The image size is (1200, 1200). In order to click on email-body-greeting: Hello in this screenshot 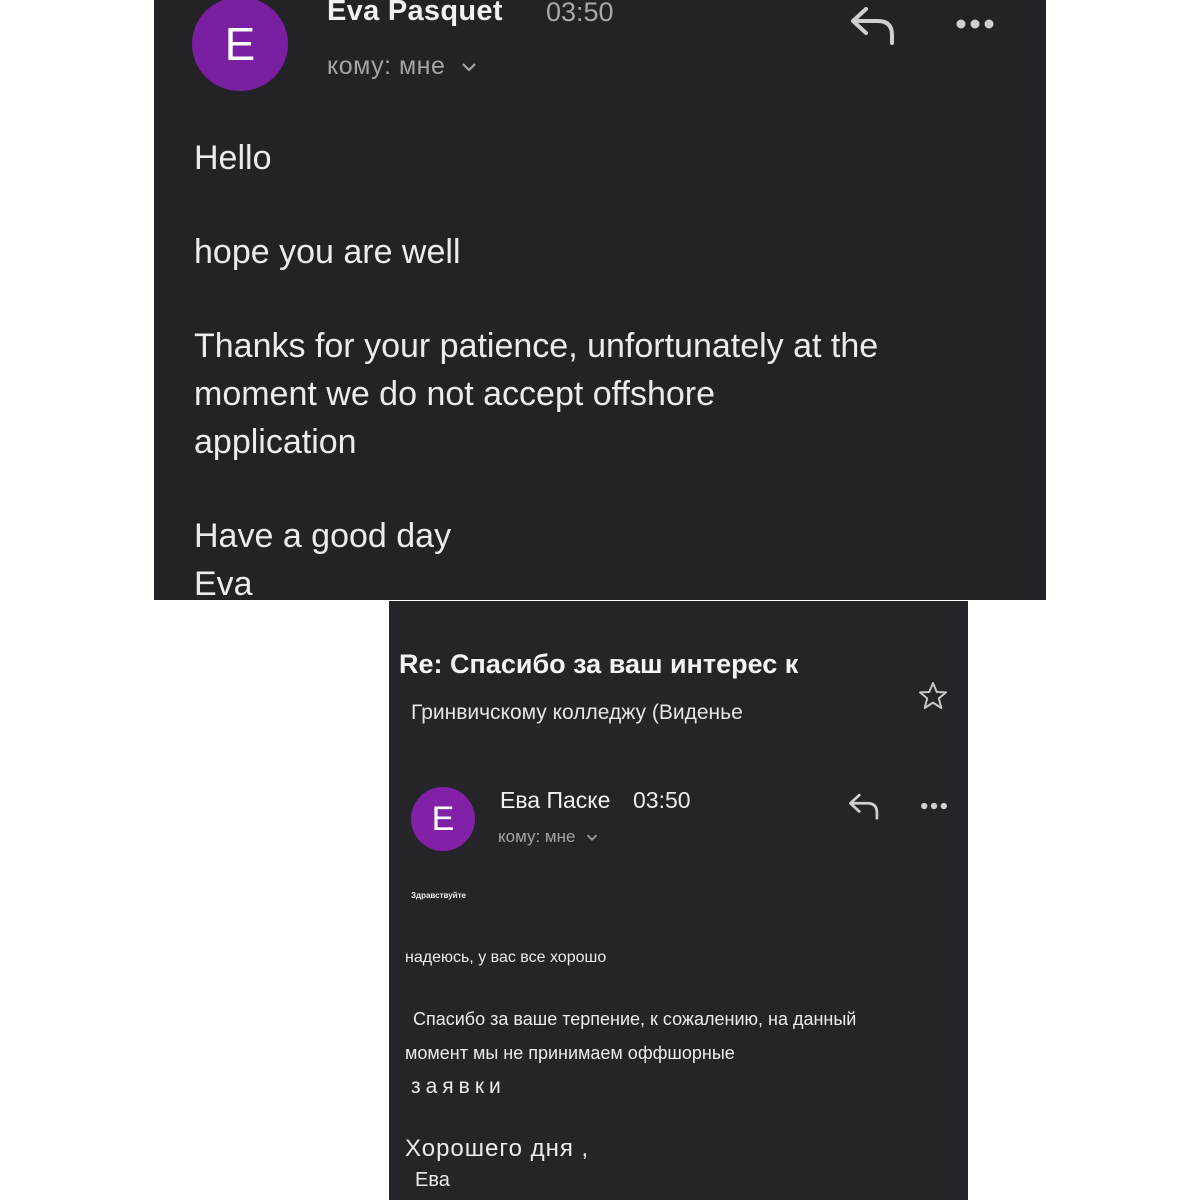, I will do `click(233, 158)`.